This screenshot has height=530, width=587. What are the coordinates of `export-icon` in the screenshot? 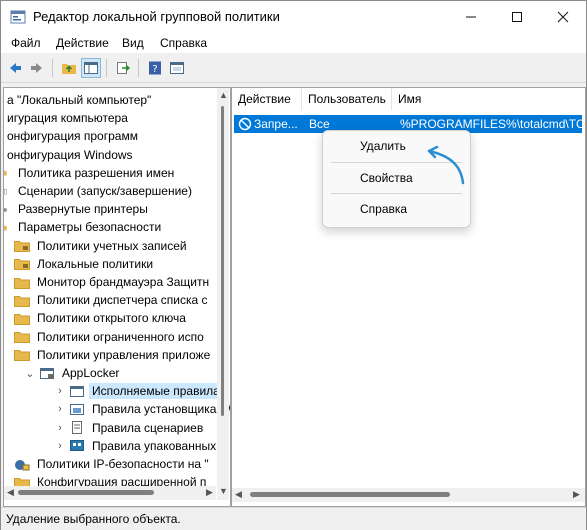 It's located at (124, 68).